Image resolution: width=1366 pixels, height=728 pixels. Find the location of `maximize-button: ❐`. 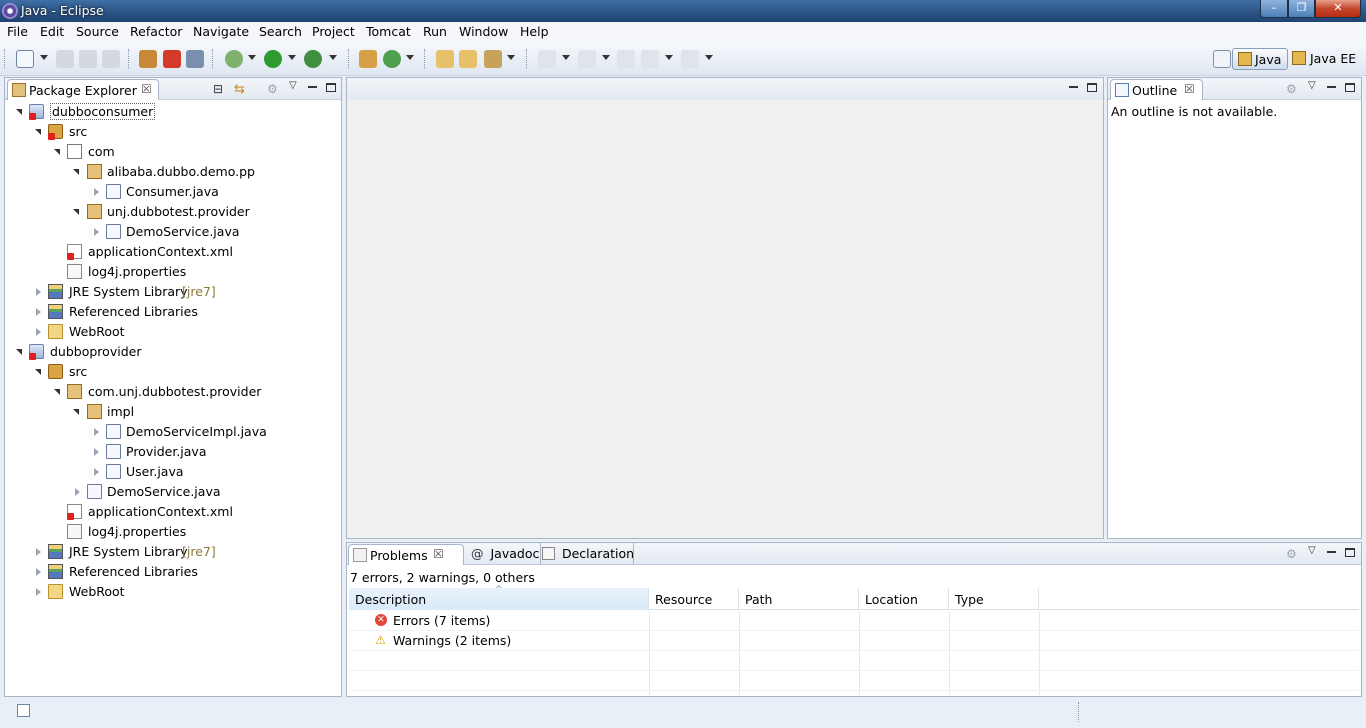

maximize-button: ❐ is located at coordinates (1301, 9).